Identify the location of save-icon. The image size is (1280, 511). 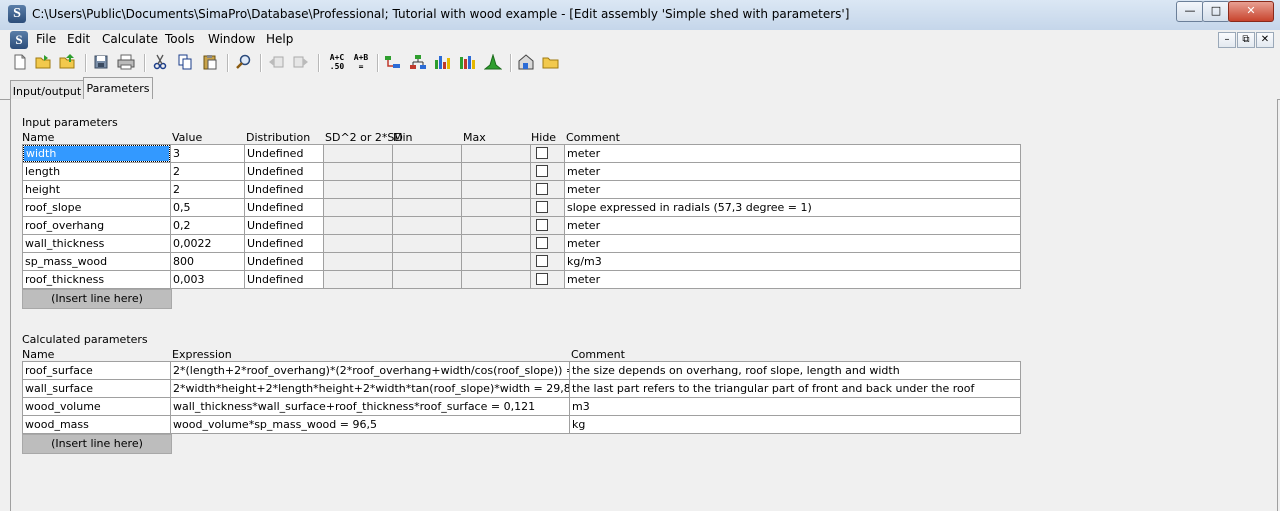
(101, 63).